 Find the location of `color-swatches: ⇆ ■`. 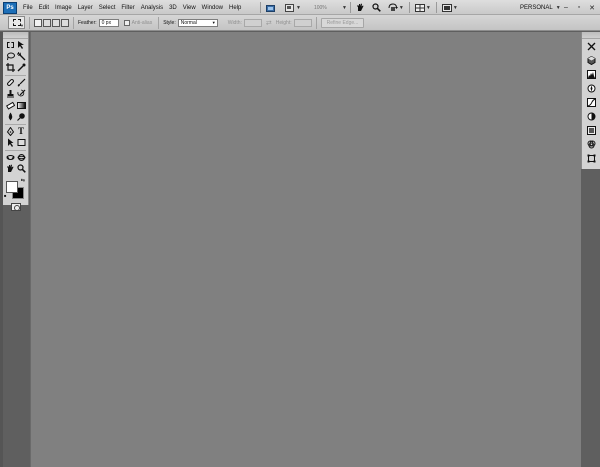

color-swatches: ⇆ ■ is located at coordinates (15, 189).